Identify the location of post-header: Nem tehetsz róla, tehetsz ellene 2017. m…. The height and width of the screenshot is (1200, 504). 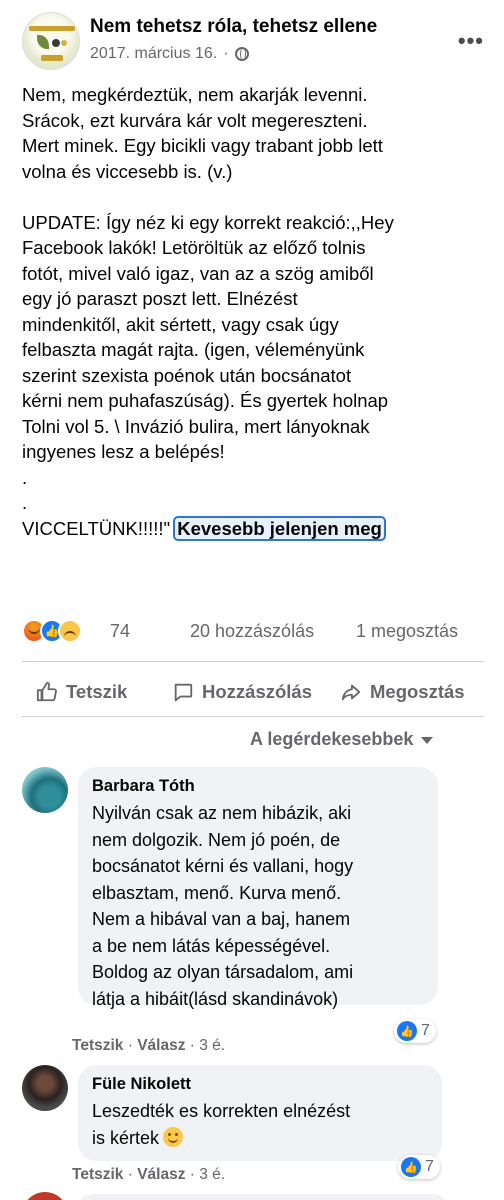
(257, 42).